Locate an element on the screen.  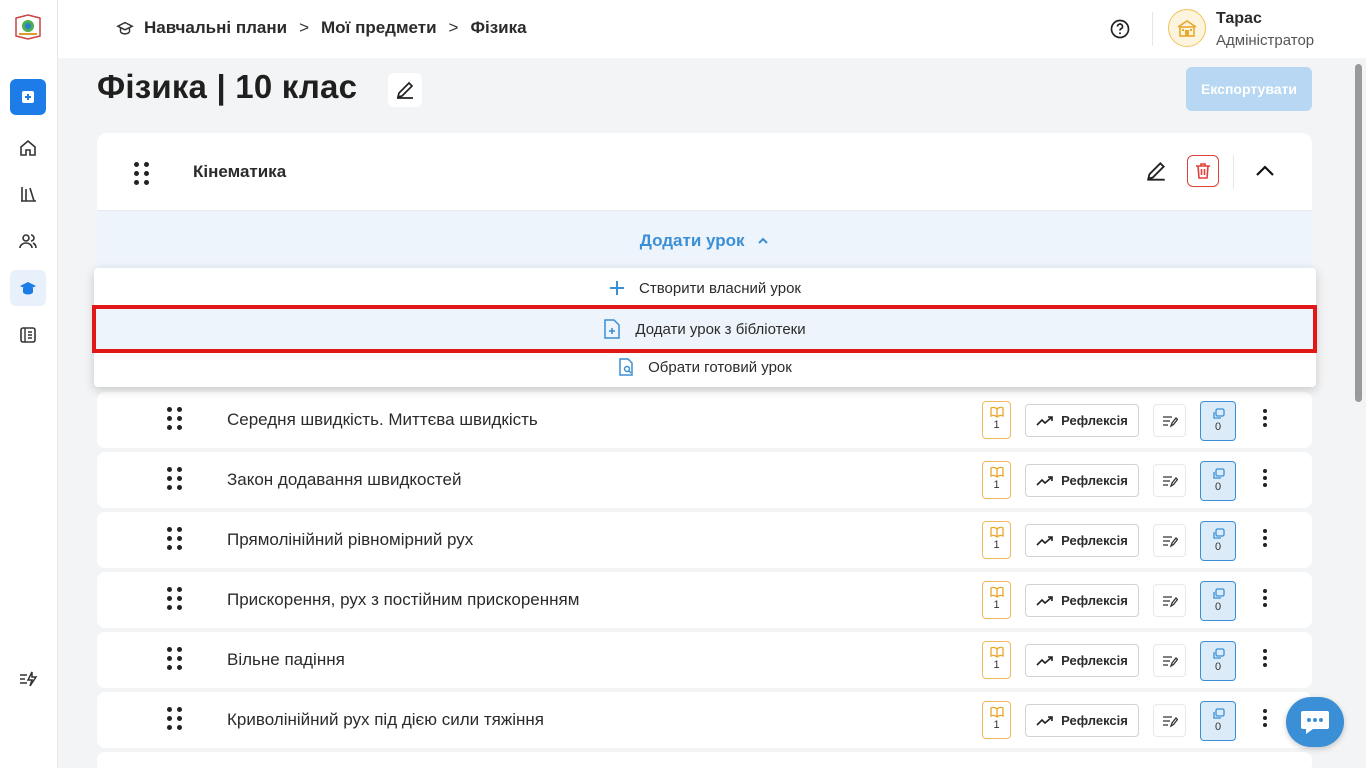
lesson-title: Вільне падіння is located at coordinates (286, 660).